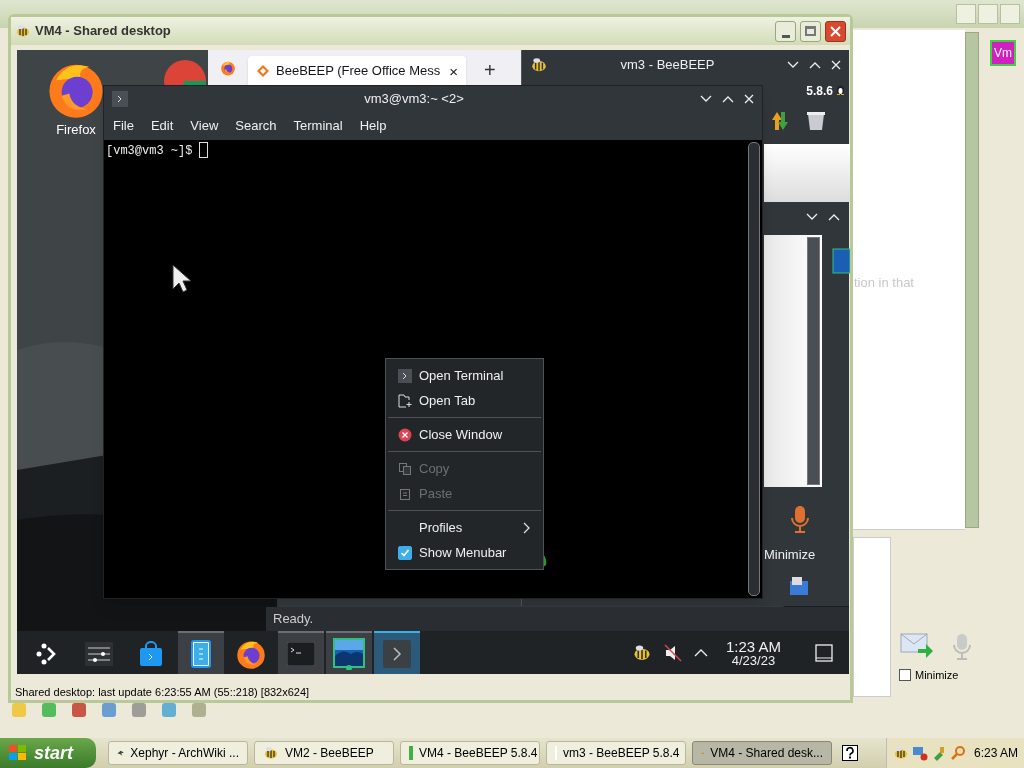  Describe the element at coordinates (405, 493) in the screenshot. I see `clipboard-icon` at that location.